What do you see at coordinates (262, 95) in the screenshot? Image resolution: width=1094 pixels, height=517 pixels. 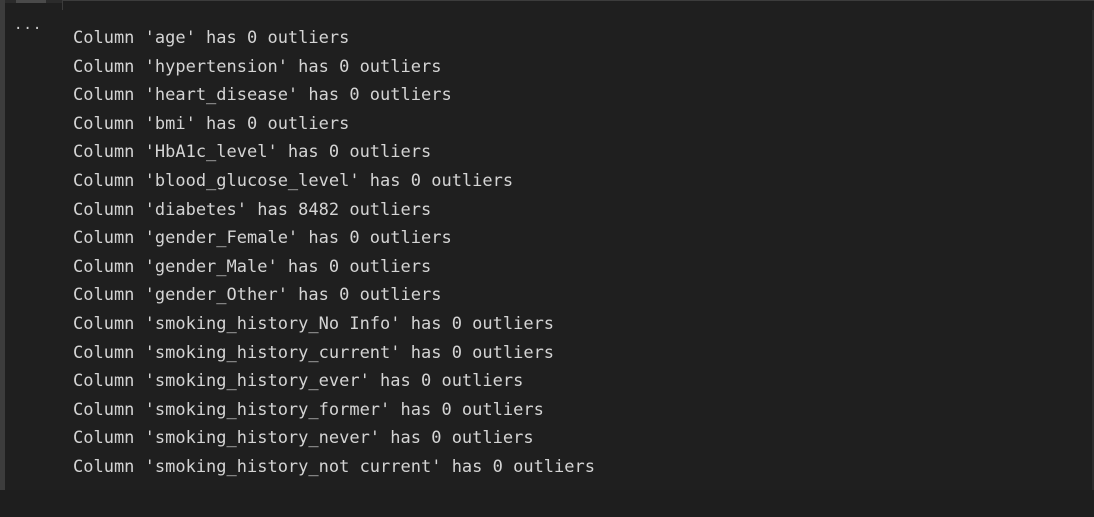 I see `output-line: Column 'heart_disease' has 0 outliers` at bounding box center [262, 95].